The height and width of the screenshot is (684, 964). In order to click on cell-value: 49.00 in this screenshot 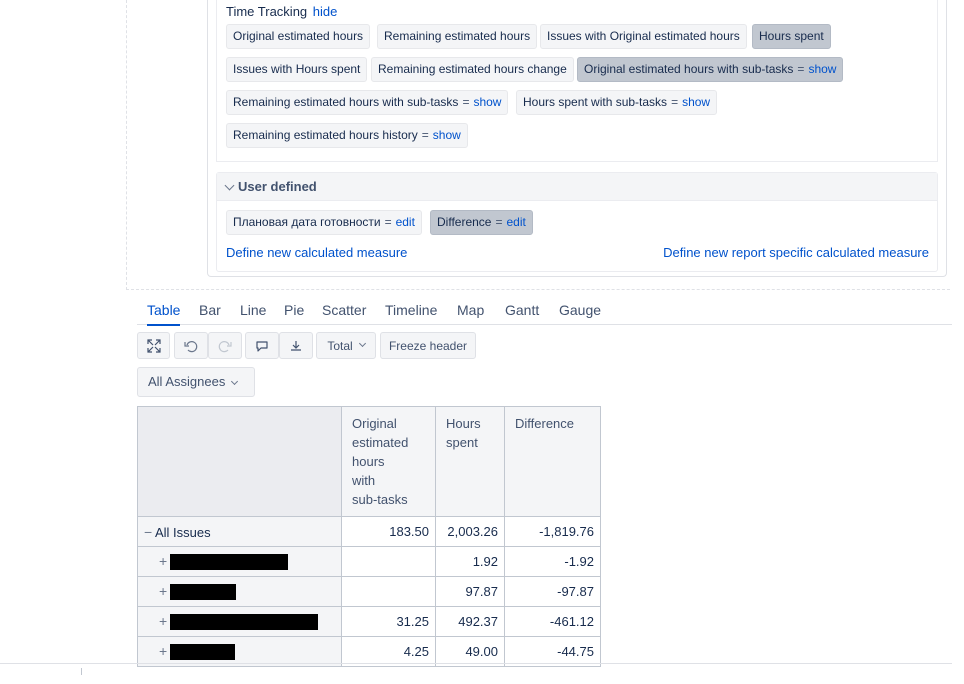, I will do `click(470, 651)`.